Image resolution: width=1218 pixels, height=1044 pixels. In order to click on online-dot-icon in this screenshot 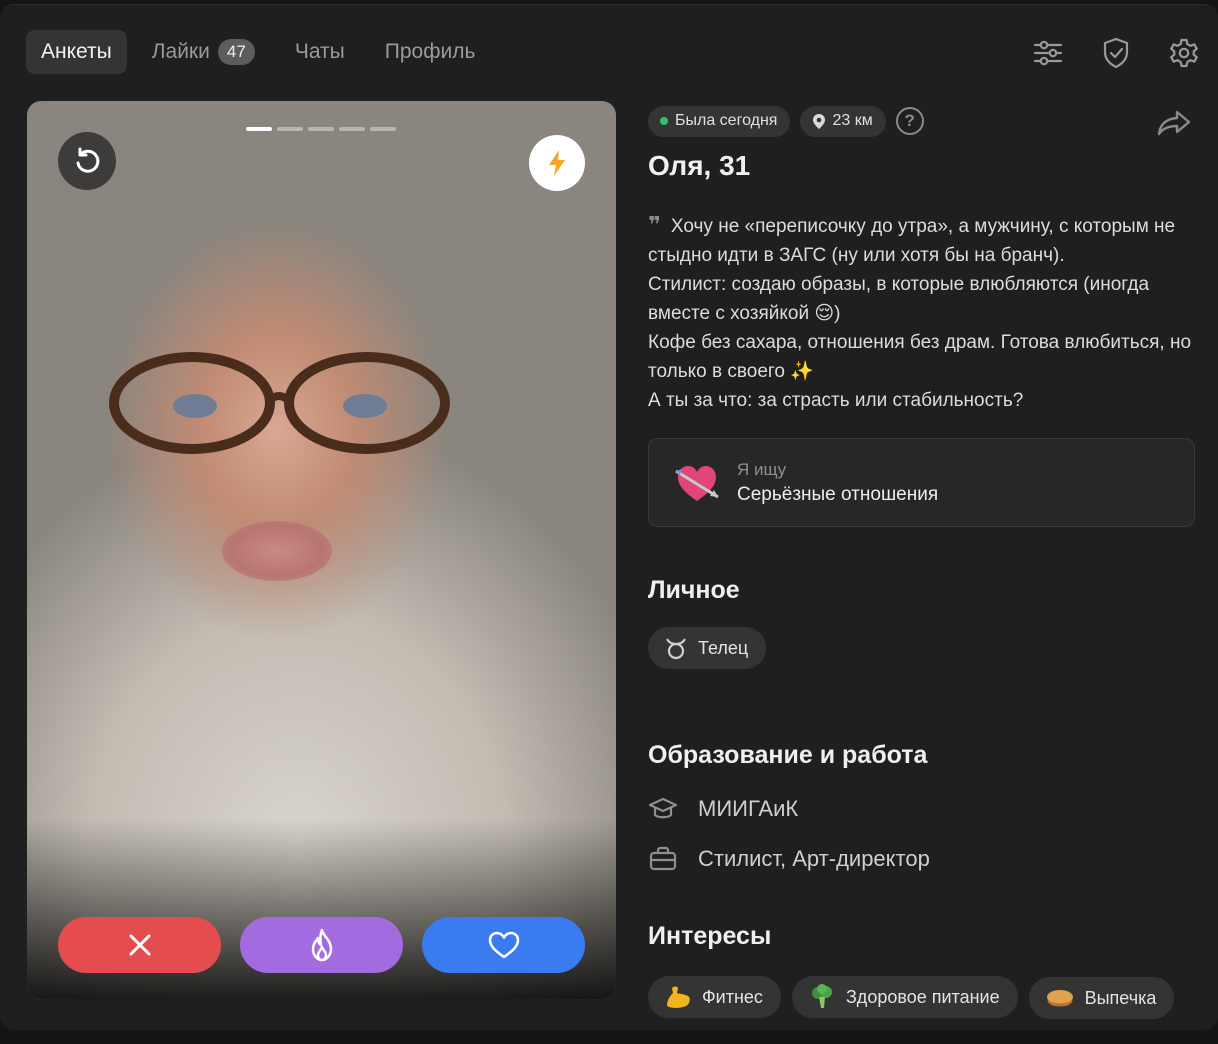, I will do `click(664, 121)`.